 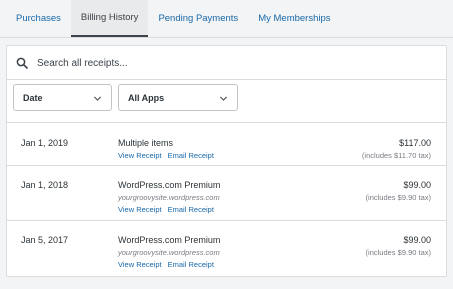 I want to click on receipt-title: Multiple items, so click(x=146, y=143).